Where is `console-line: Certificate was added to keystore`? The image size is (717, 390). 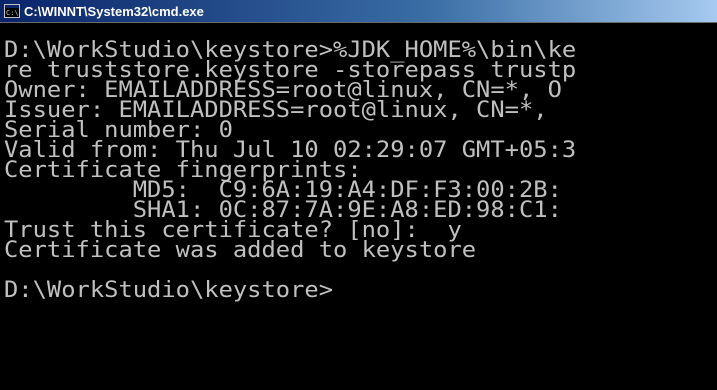 console-line: Certificate was added to keystore is located at coordinates (240, 250).